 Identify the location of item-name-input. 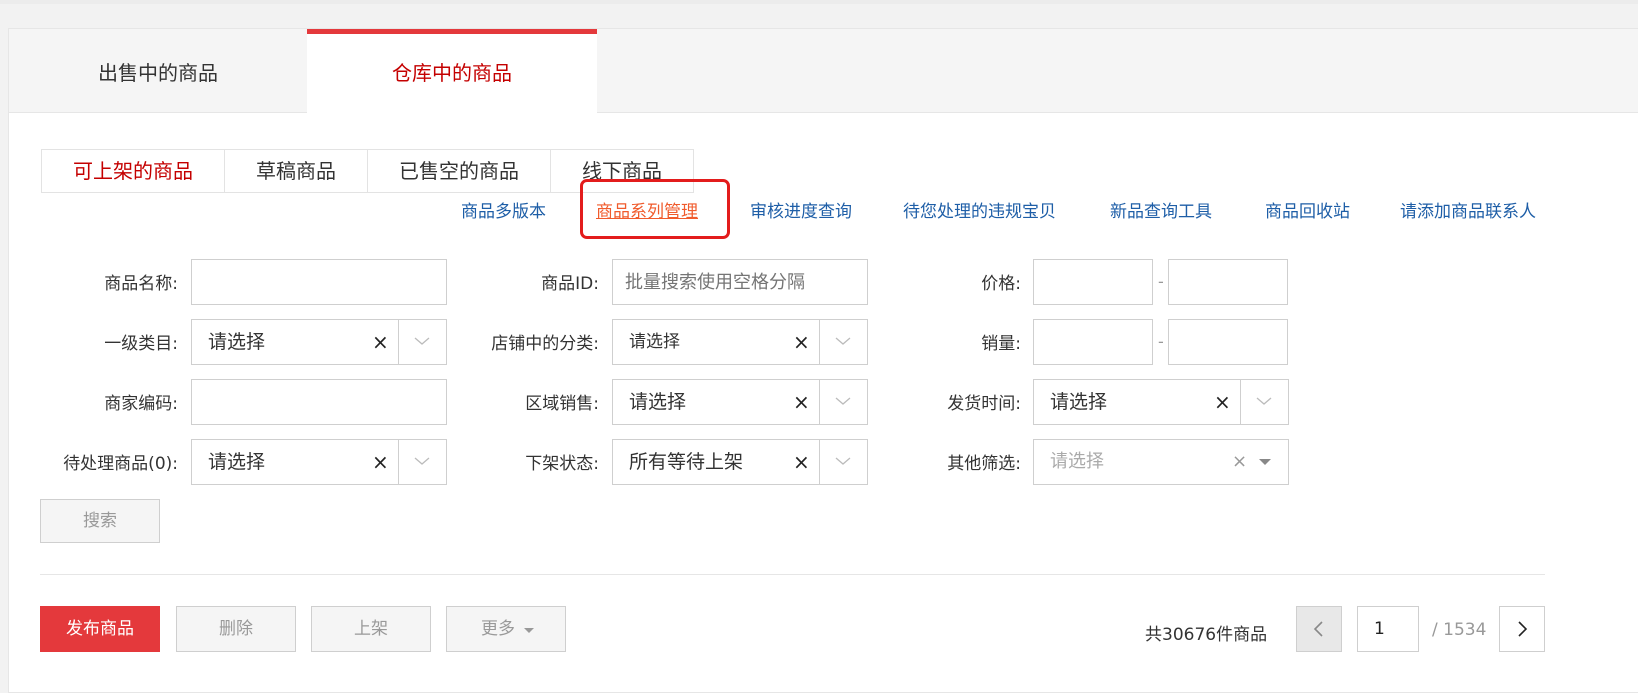
(319, 282).